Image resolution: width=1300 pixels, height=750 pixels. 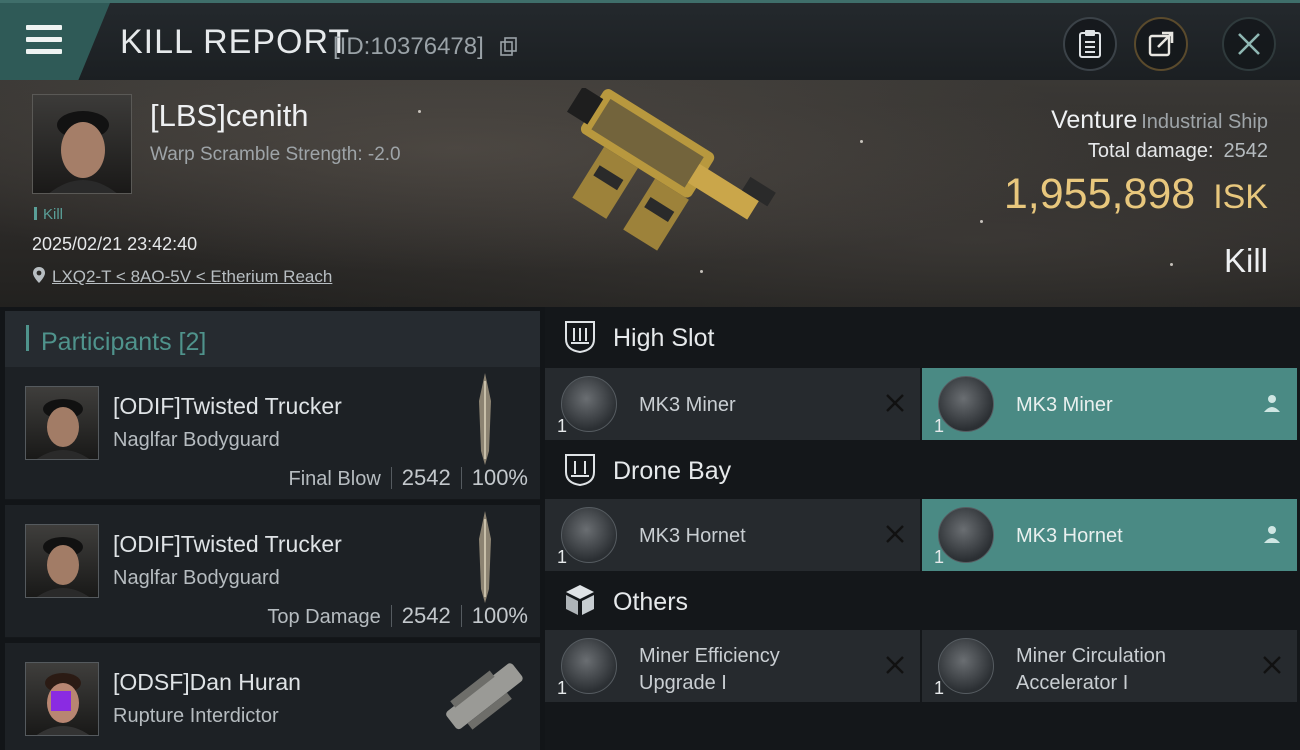 What do you see at coordinates (1150, 151) in the screenshot?
I see `total-damage-label: Total damage:` at bounding box center [1150, 151].